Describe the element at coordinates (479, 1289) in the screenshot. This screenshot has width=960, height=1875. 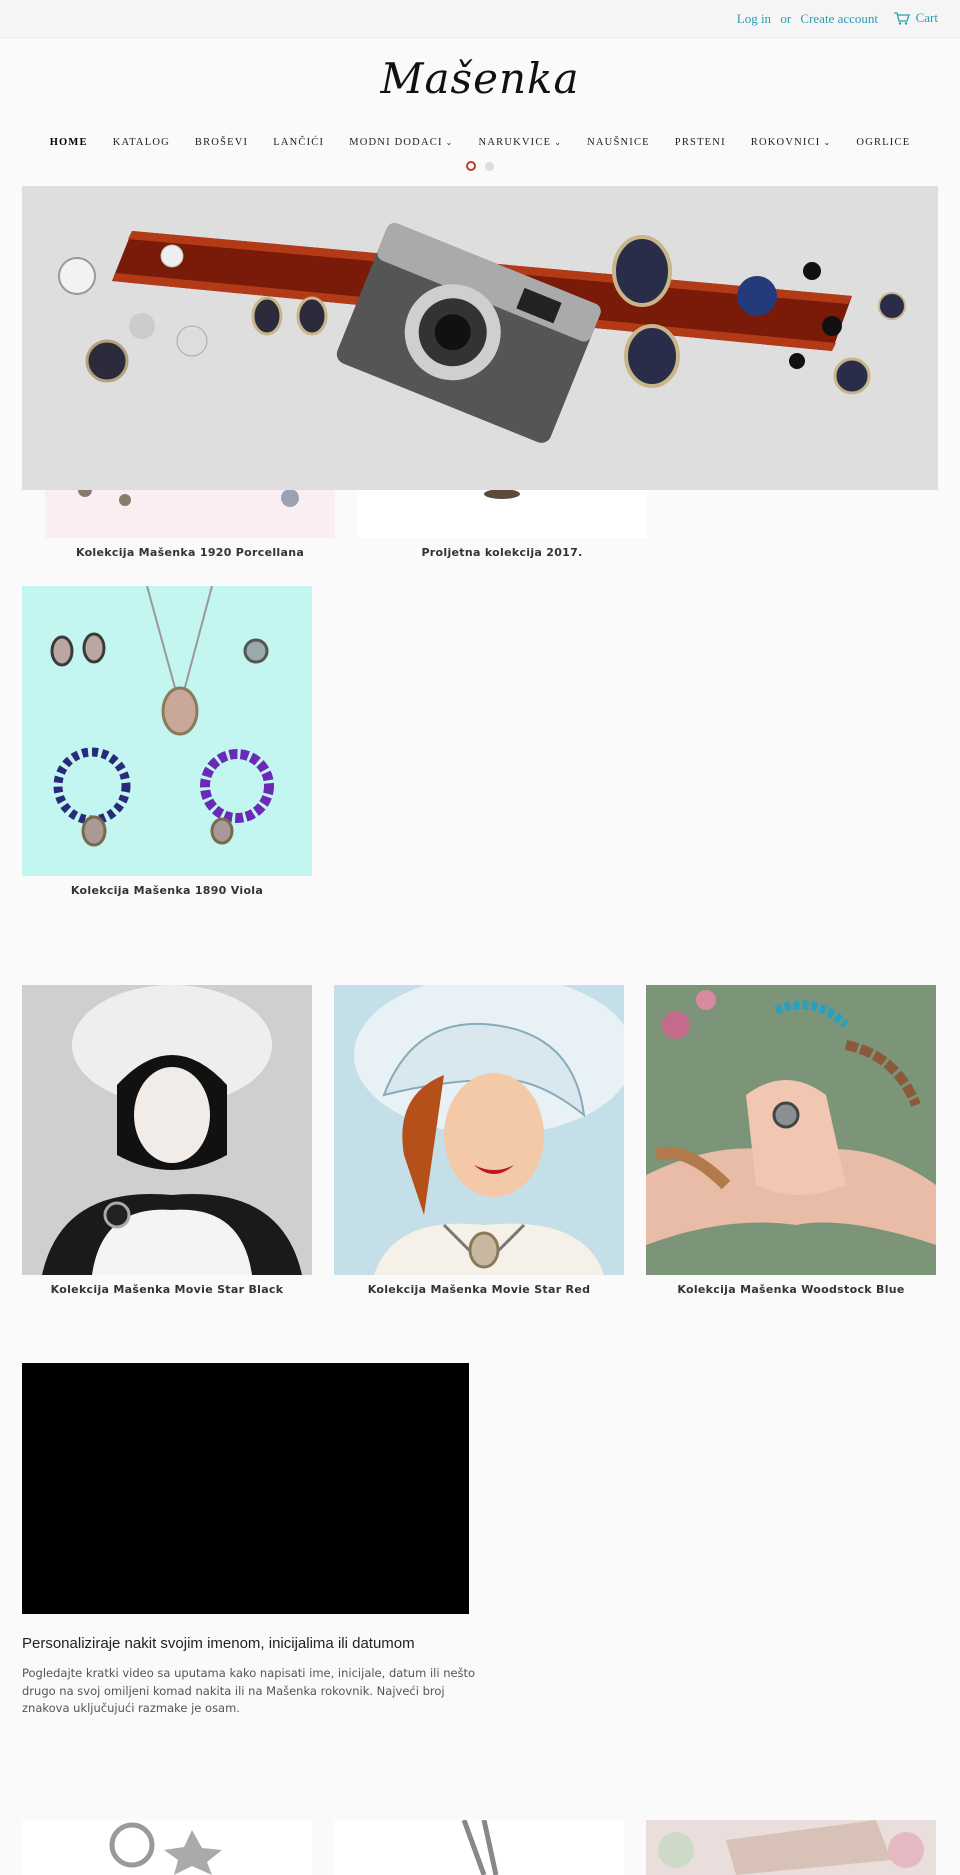
I see `collection-title: Kolekcija Mašenka Movie Star Red` at that location.